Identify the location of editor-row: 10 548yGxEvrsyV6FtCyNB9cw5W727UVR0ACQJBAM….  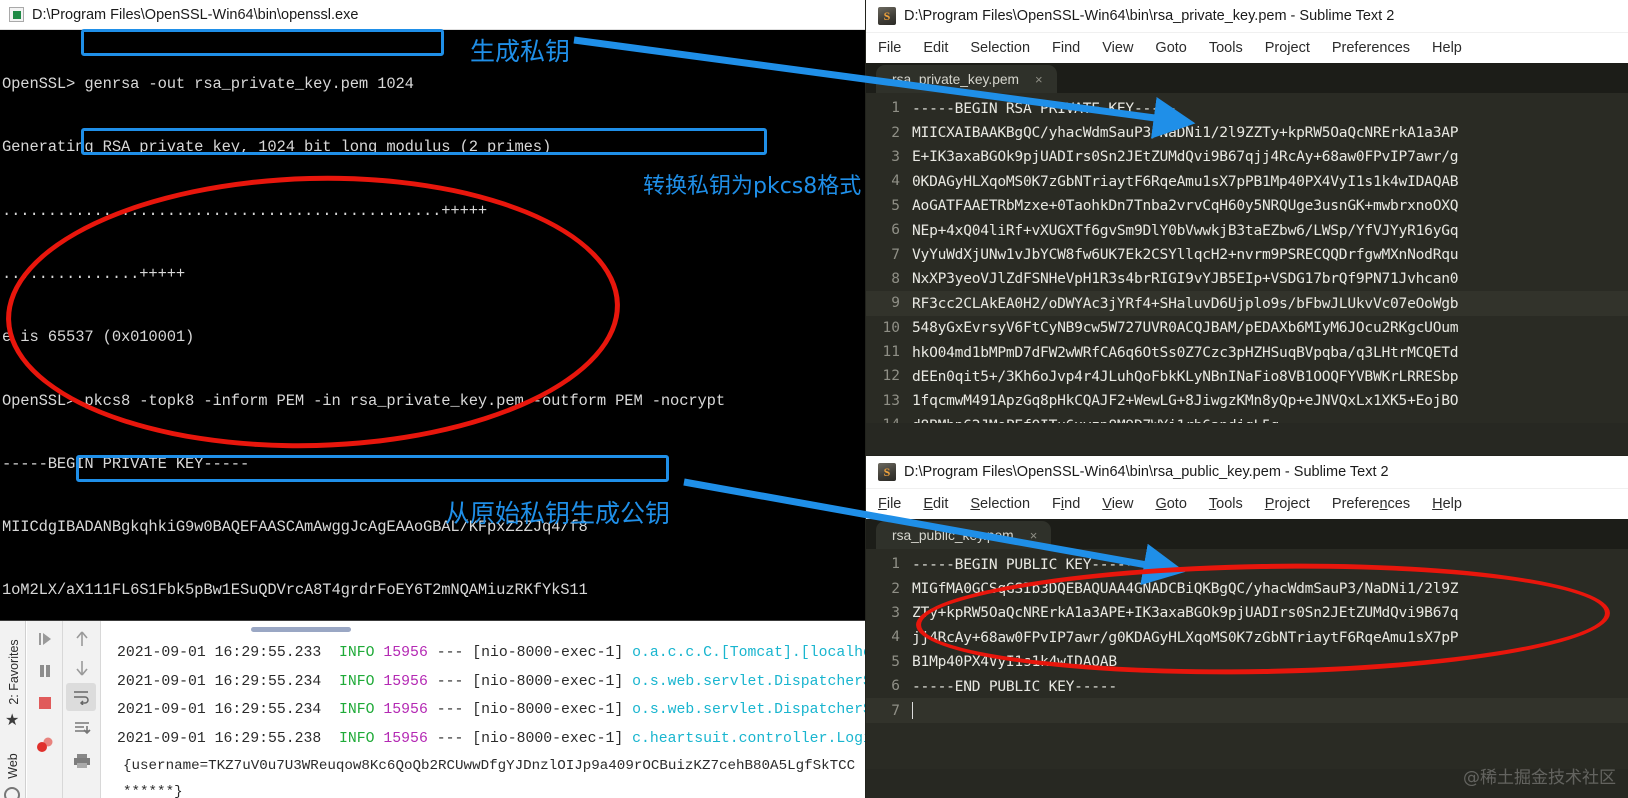
(1247, 328).